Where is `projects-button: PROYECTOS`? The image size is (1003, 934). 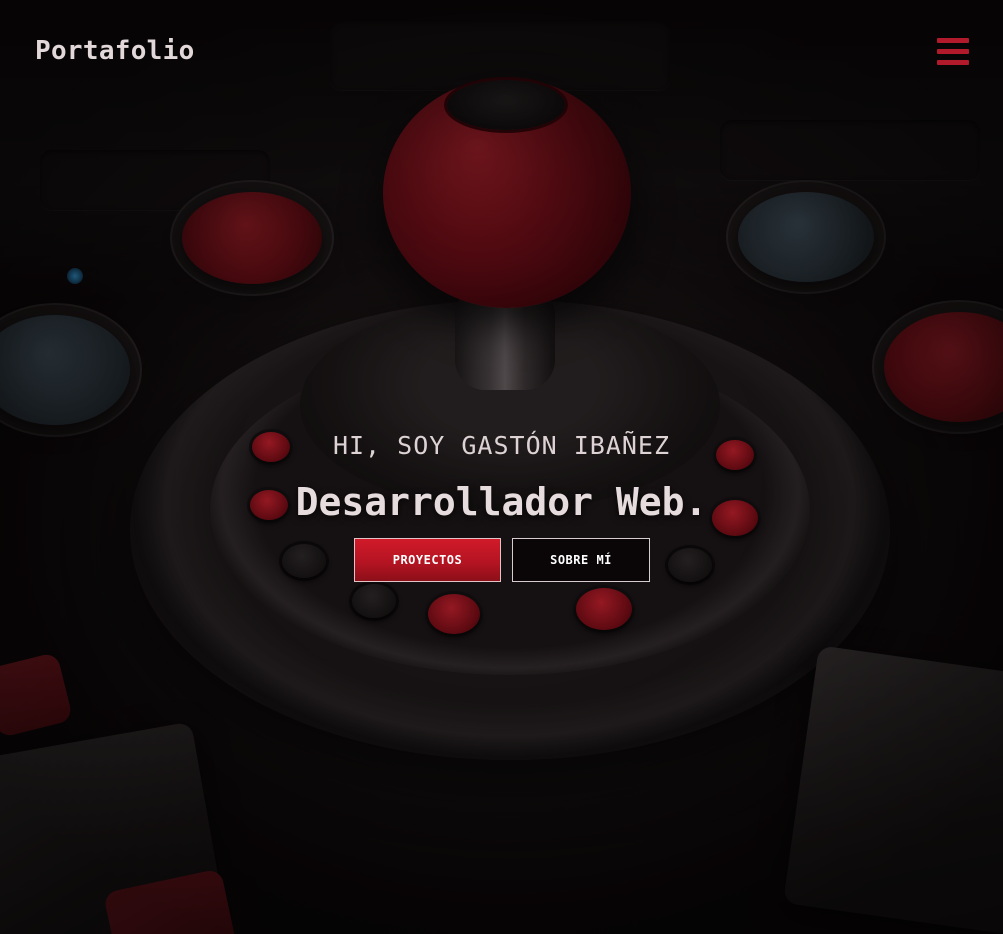
projects-button: PROYECTOS is located at coordinates (427, 560).